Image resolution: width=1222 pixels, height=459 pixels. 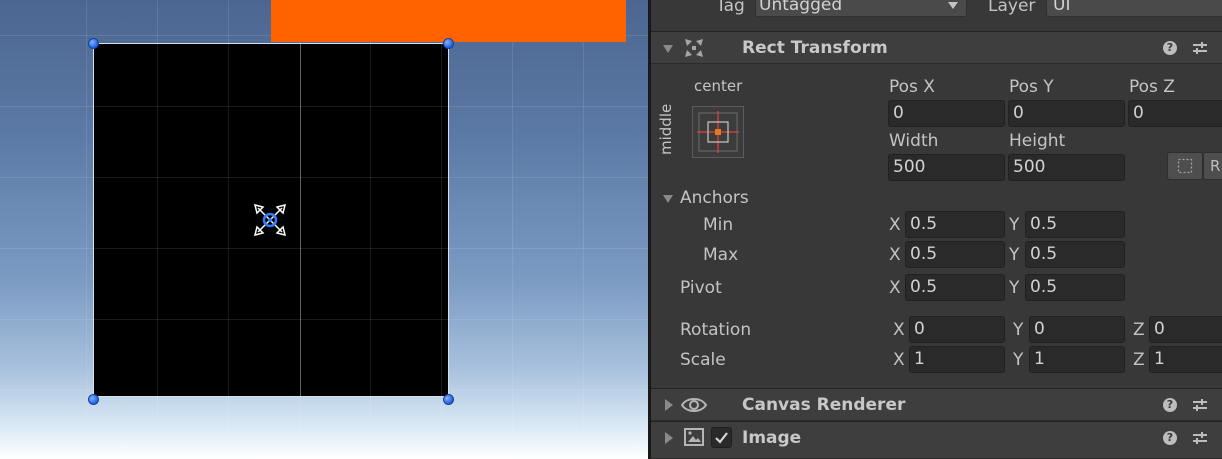 I want to click on anchor-max-x-label: X, so click(x=895, y=255).